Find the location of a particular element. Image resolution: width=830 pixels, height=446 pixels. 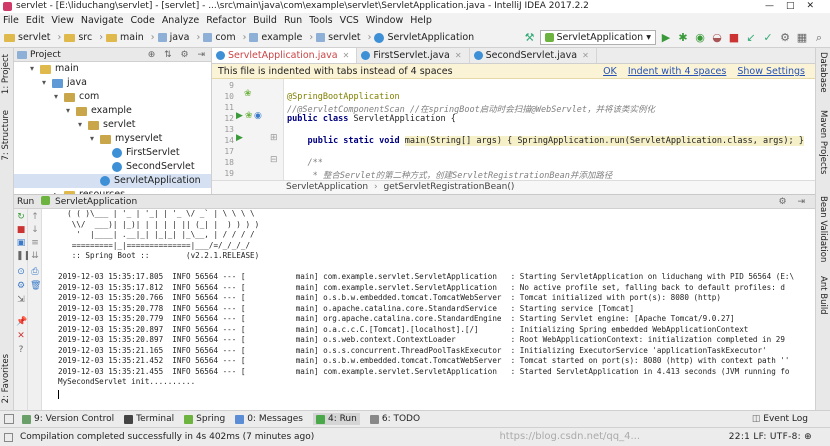

breadcrumb-item-src: src is located at coordinates (78, 37).